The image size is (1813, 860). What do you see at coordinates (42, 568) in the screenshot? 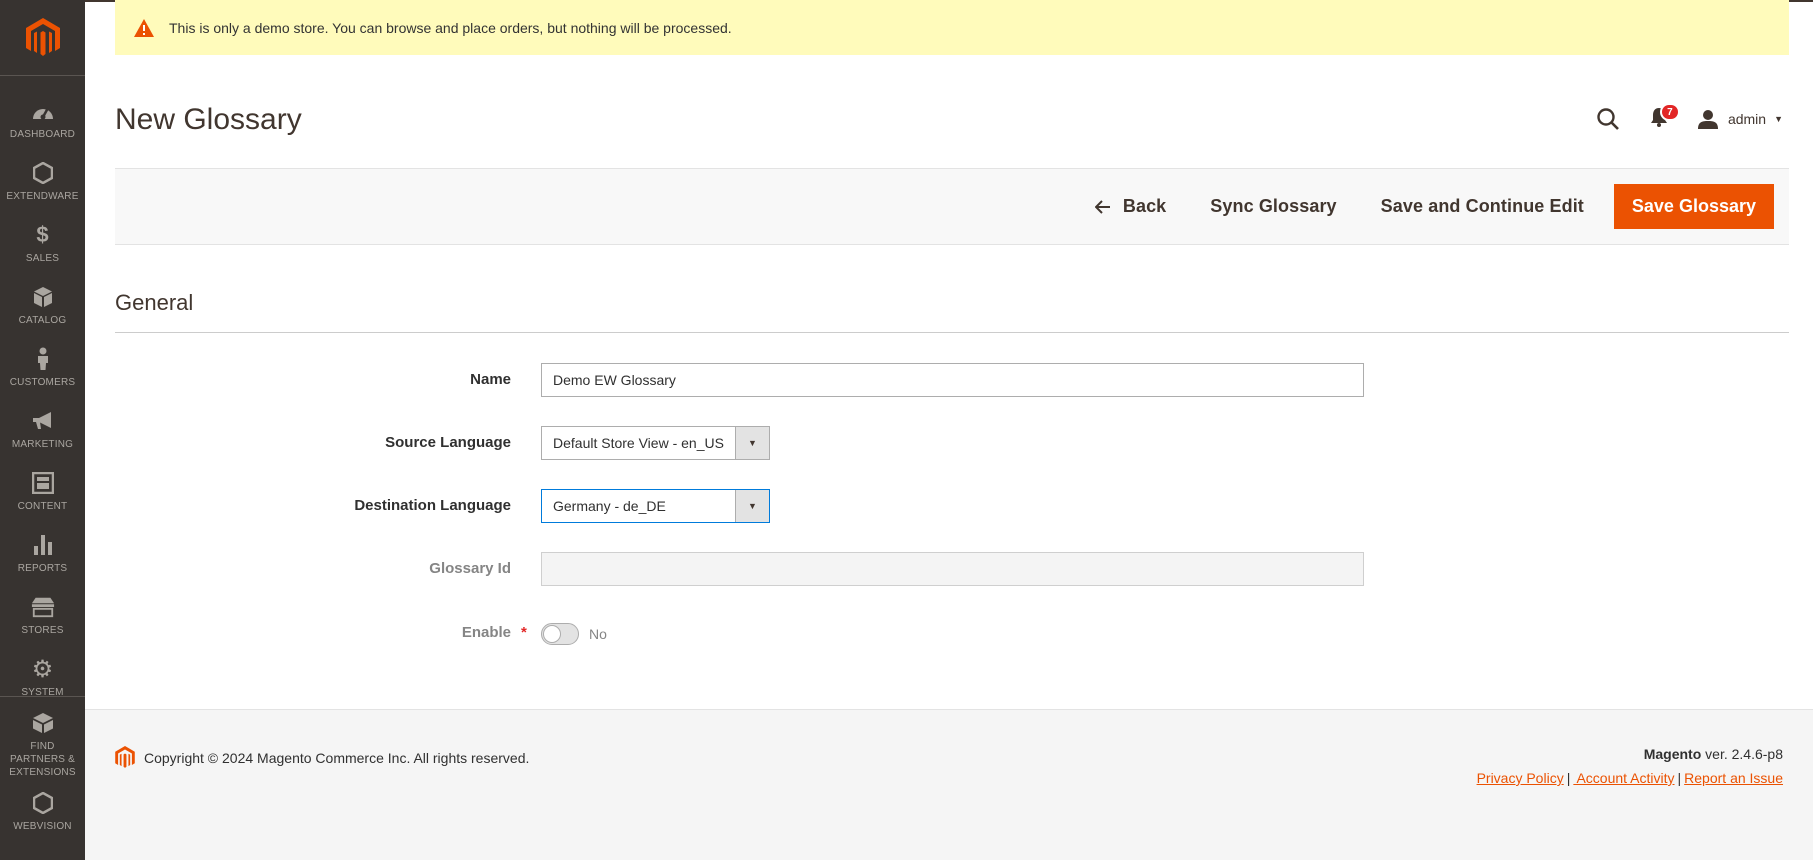
I see `sidebar-item-label: REPORTS` at bounding box center [42, 568].